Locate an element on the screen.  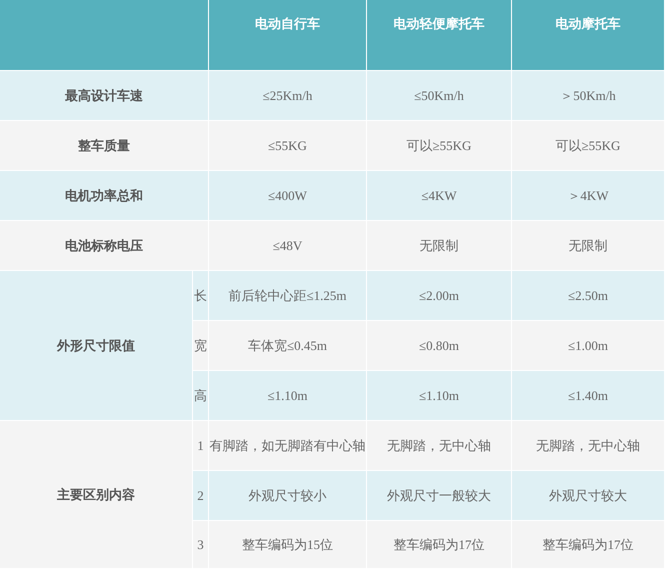
row-label: 外形尺寸限值 is located at coordinates (96, 345).